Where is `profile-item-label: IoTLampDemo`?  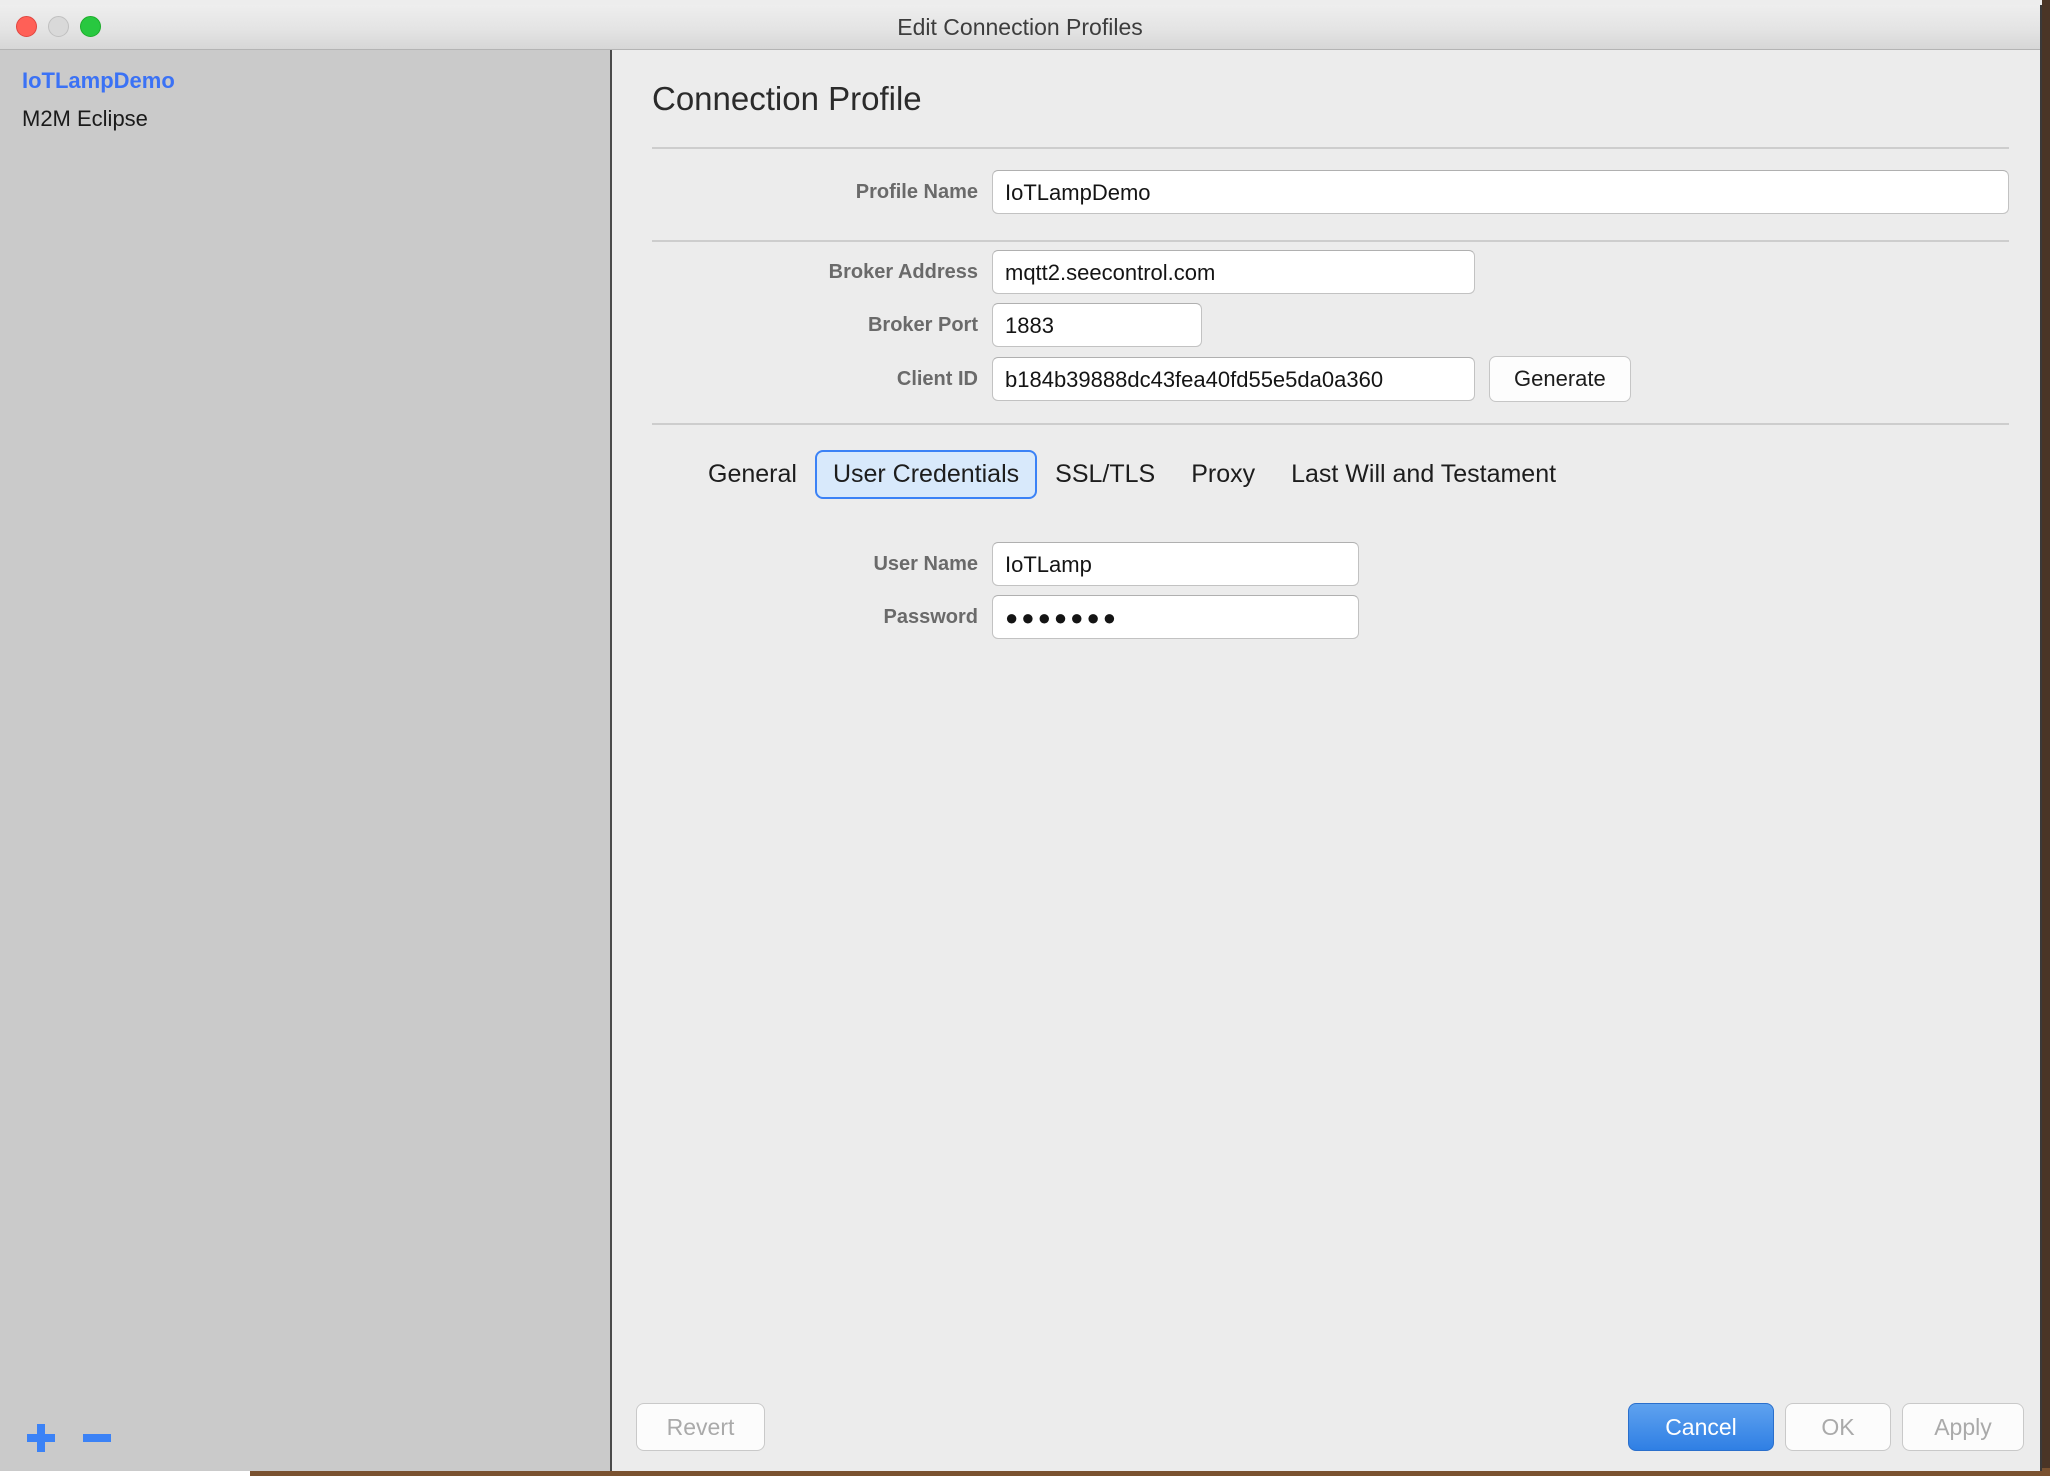 profile-item-label: IoTLampDemo is located at coordinates (98, 80).